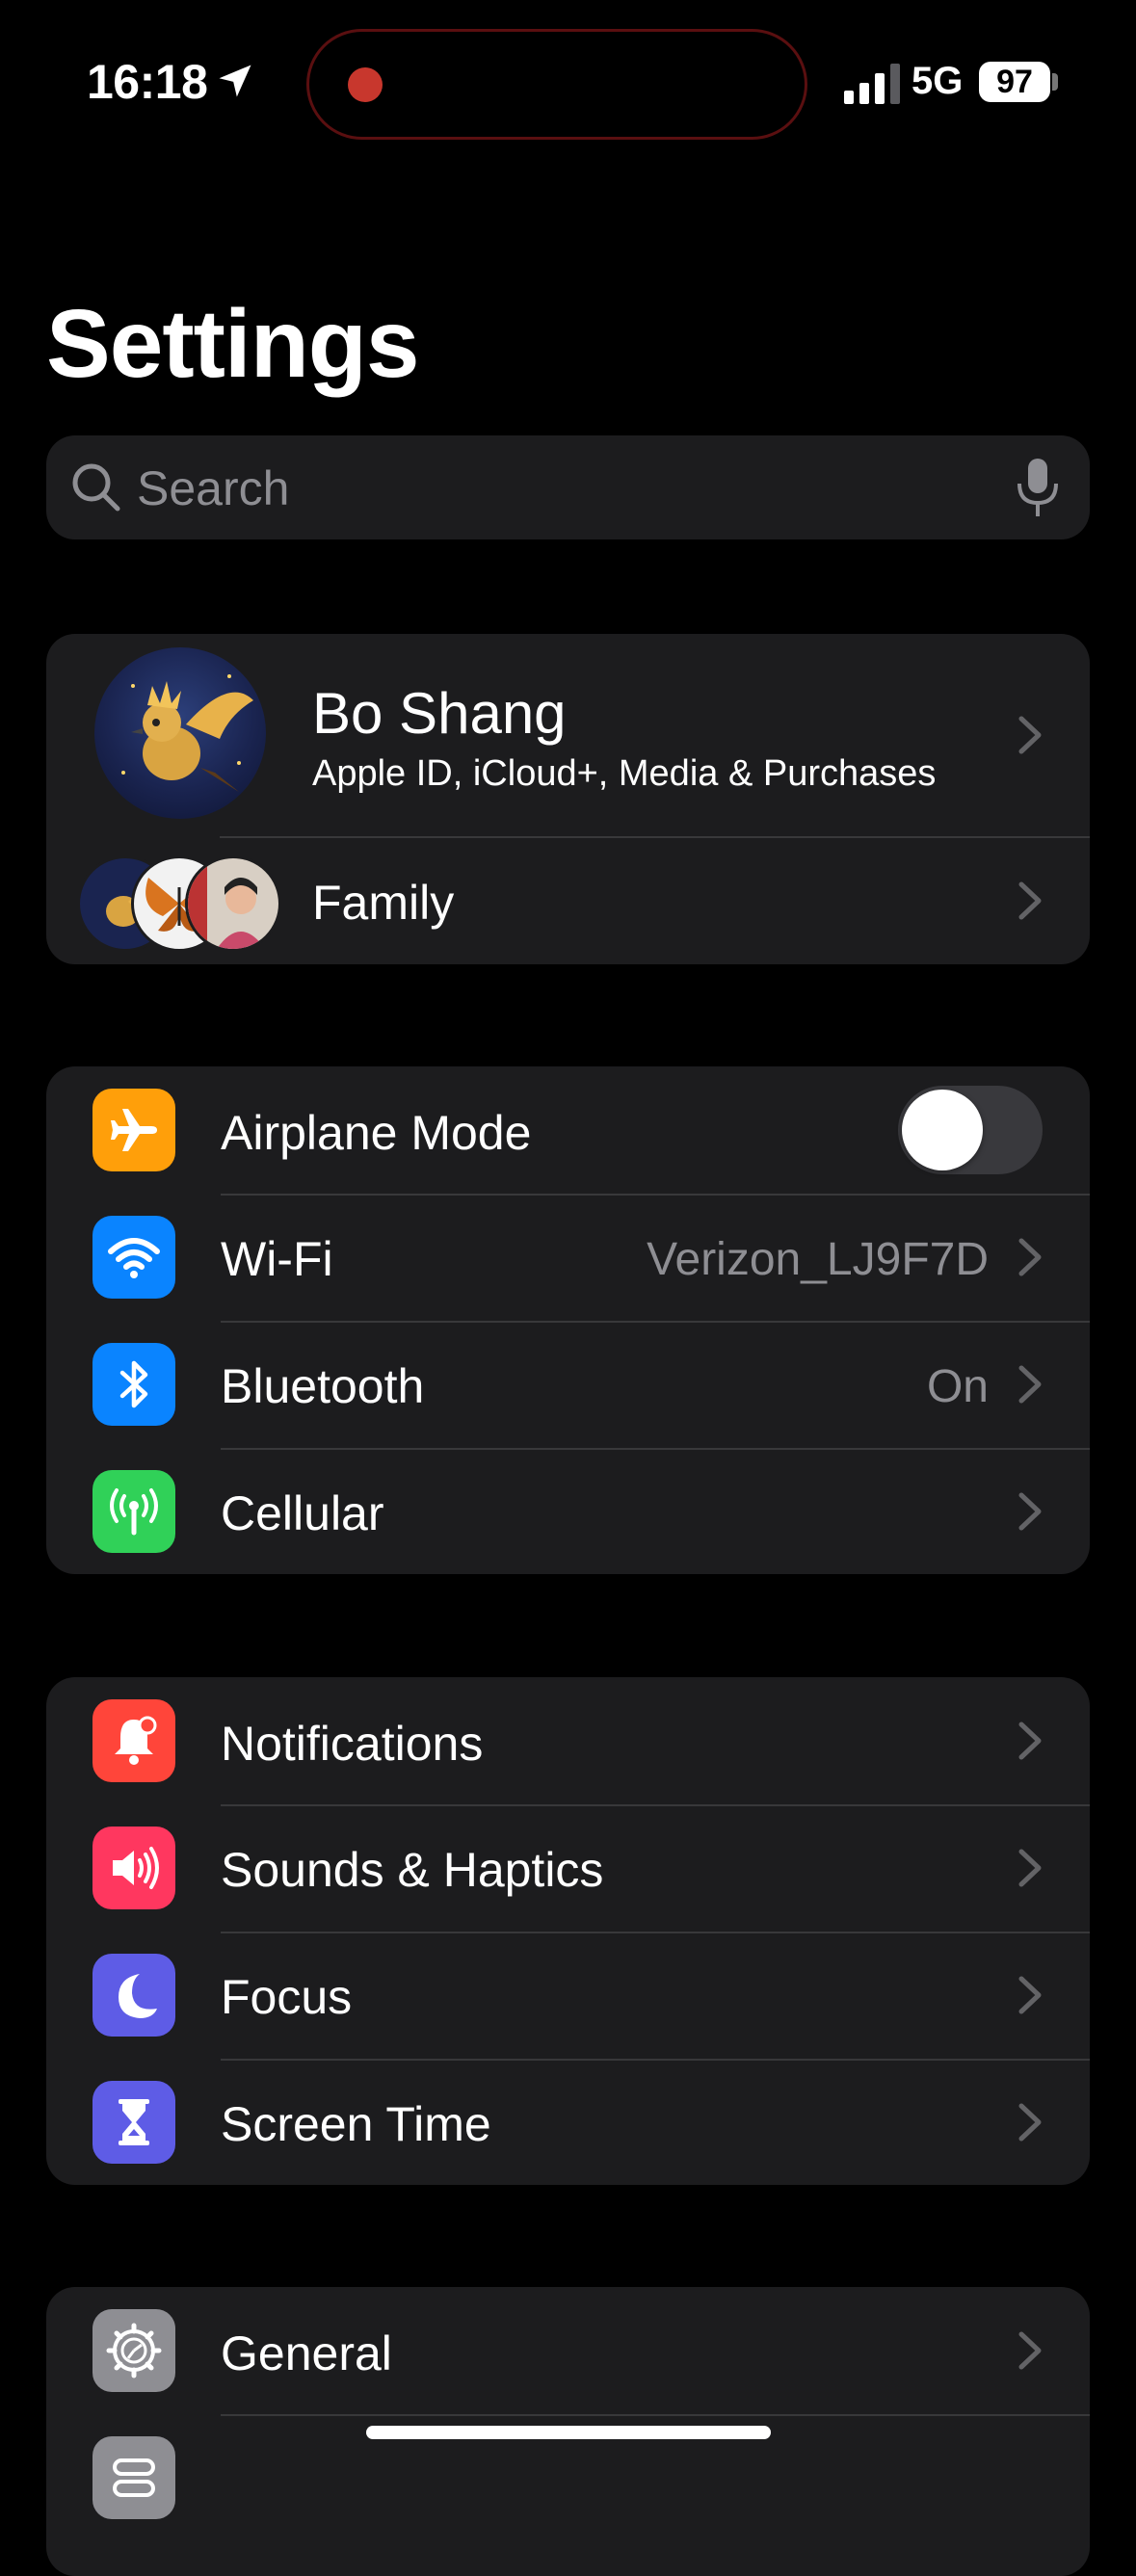 The width and height of the screenshot is (1136, 2576). What do you see at coordinates (383, 903) in the screenshot?
I see `family-label: Family` at bounding box center [383, 903].